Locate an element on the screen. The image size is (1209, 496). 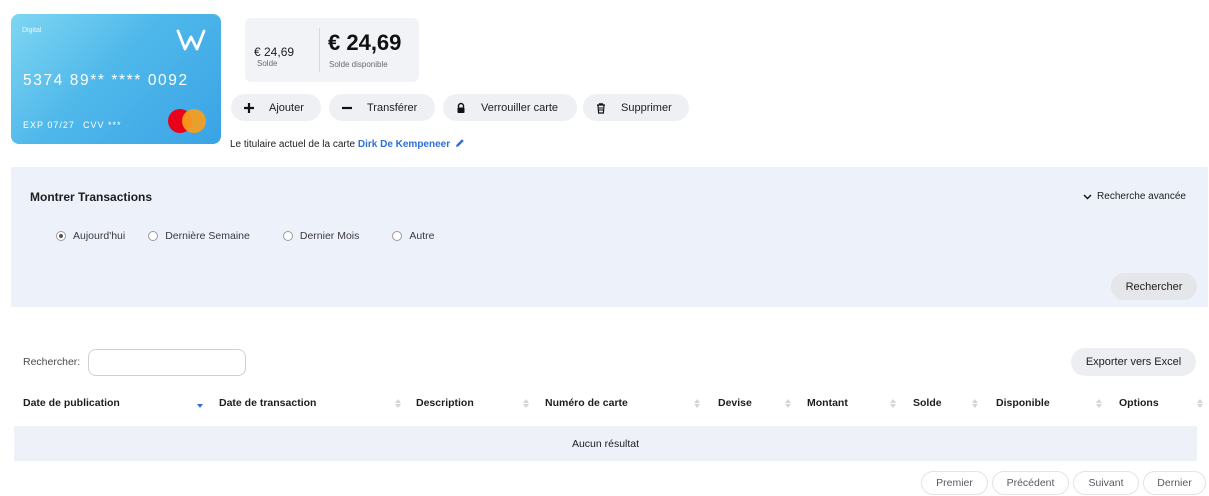
lock-card-button-label: Verrouiller carte is located at coordinates (520, 107).